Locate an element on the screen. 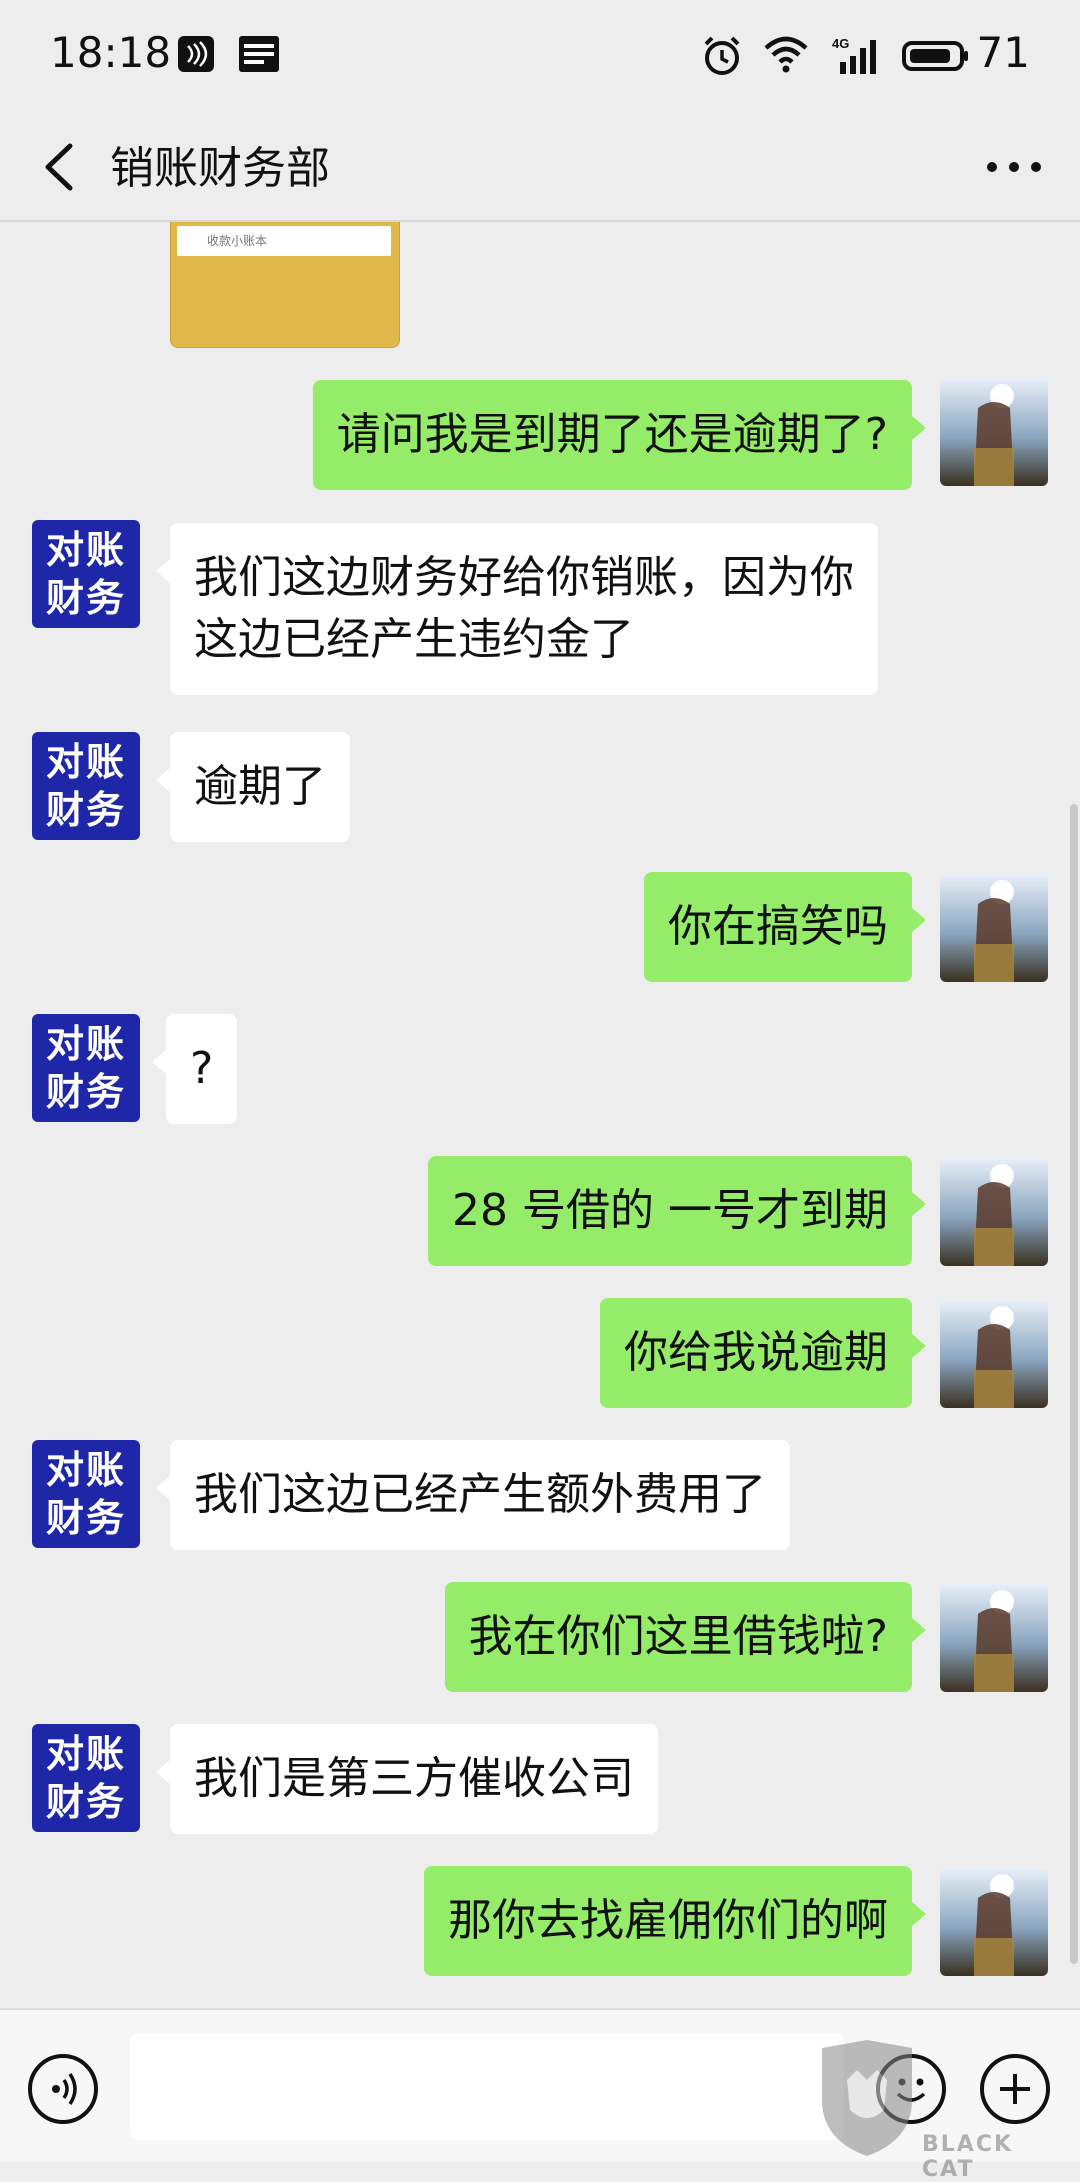 The height and width of the screenshot is (2182, 1080). image-caption: 收款小账本 is located at coordinates (237, 241).